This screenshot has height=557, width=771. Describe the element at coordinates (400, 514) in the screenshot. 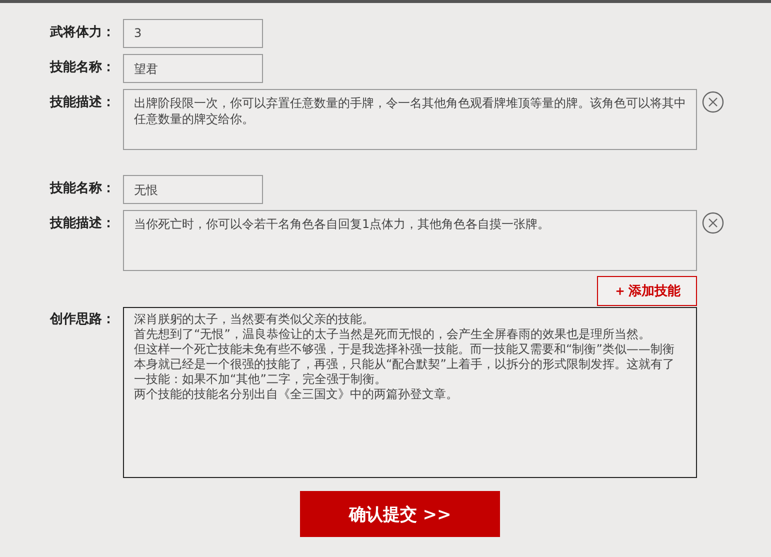

I see `submit-button: 确认提交 >>` at that location.